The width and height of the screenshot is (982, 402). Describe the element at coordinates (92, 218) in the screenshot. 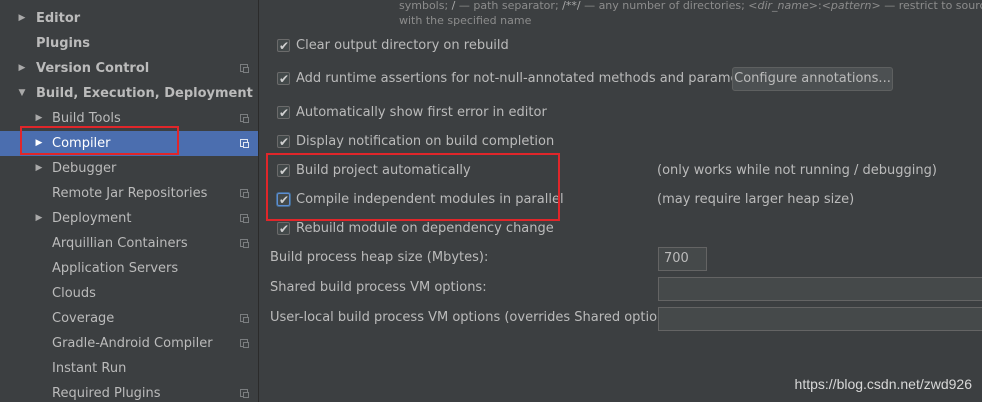

I see `tree-item-label: Deployment` at that location.